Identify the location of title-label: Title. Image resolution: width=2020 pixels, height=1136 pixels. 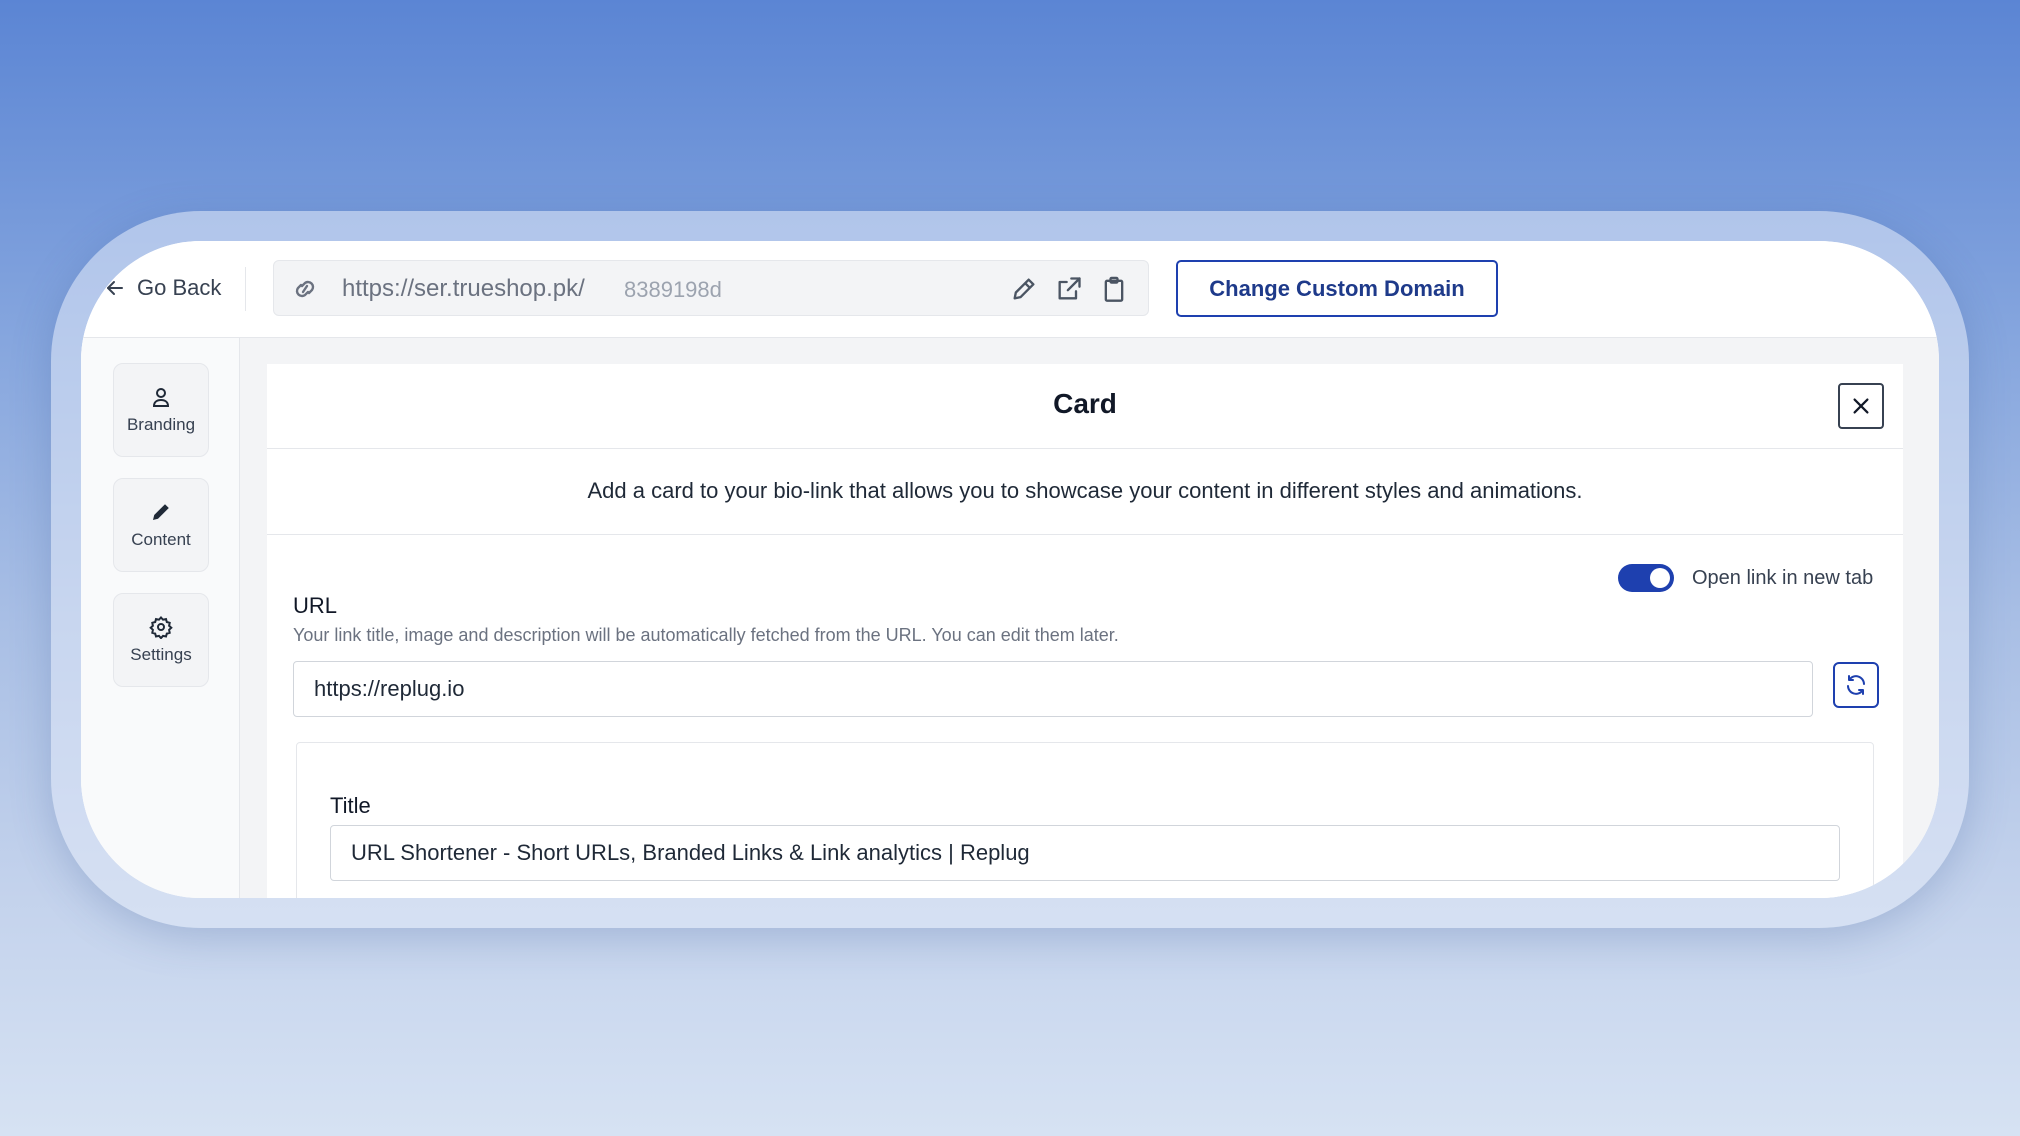
(350, 805).